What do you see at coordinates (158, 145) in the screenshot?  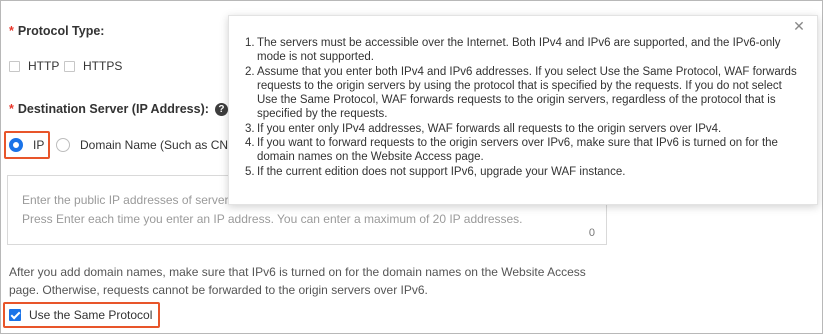 I see `domain-name-label: Domain Name (Such as CNA` at bounding box center [158, 145].